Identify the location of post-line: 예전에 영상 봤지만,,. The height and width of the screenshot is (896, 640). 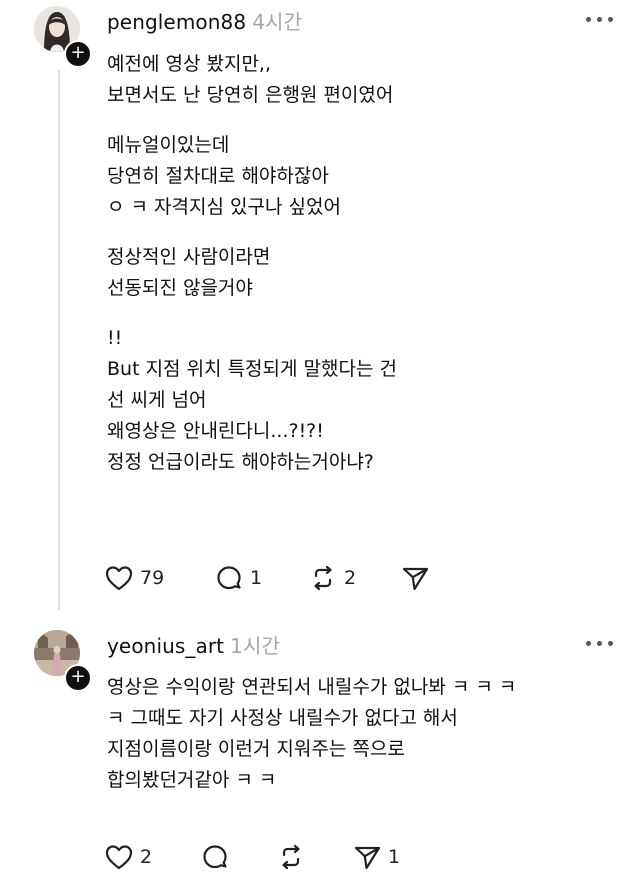
(189, 64).